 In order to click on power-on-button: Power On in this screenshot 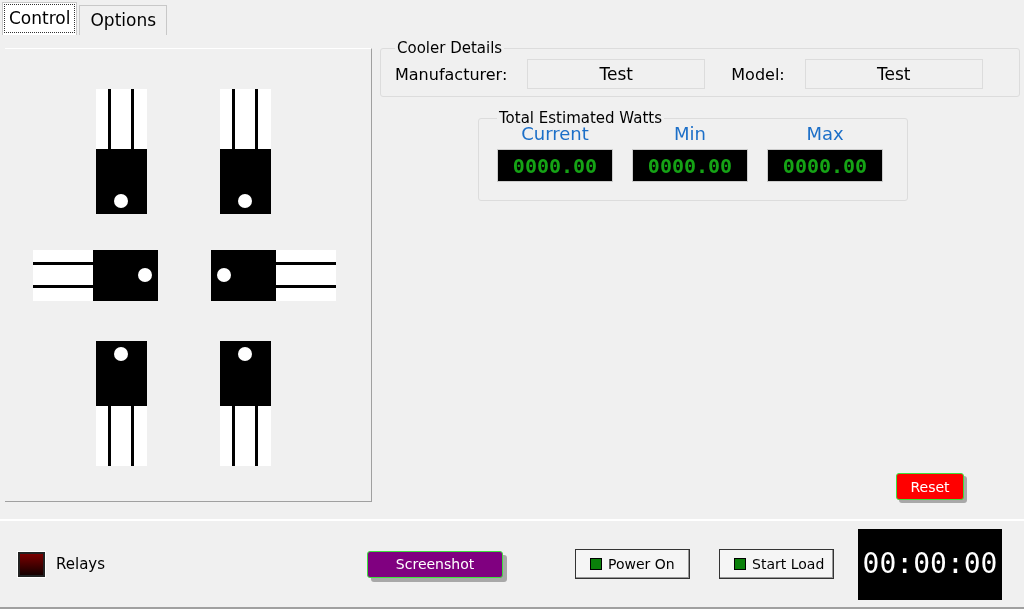, I will do `click(633, 564)`.